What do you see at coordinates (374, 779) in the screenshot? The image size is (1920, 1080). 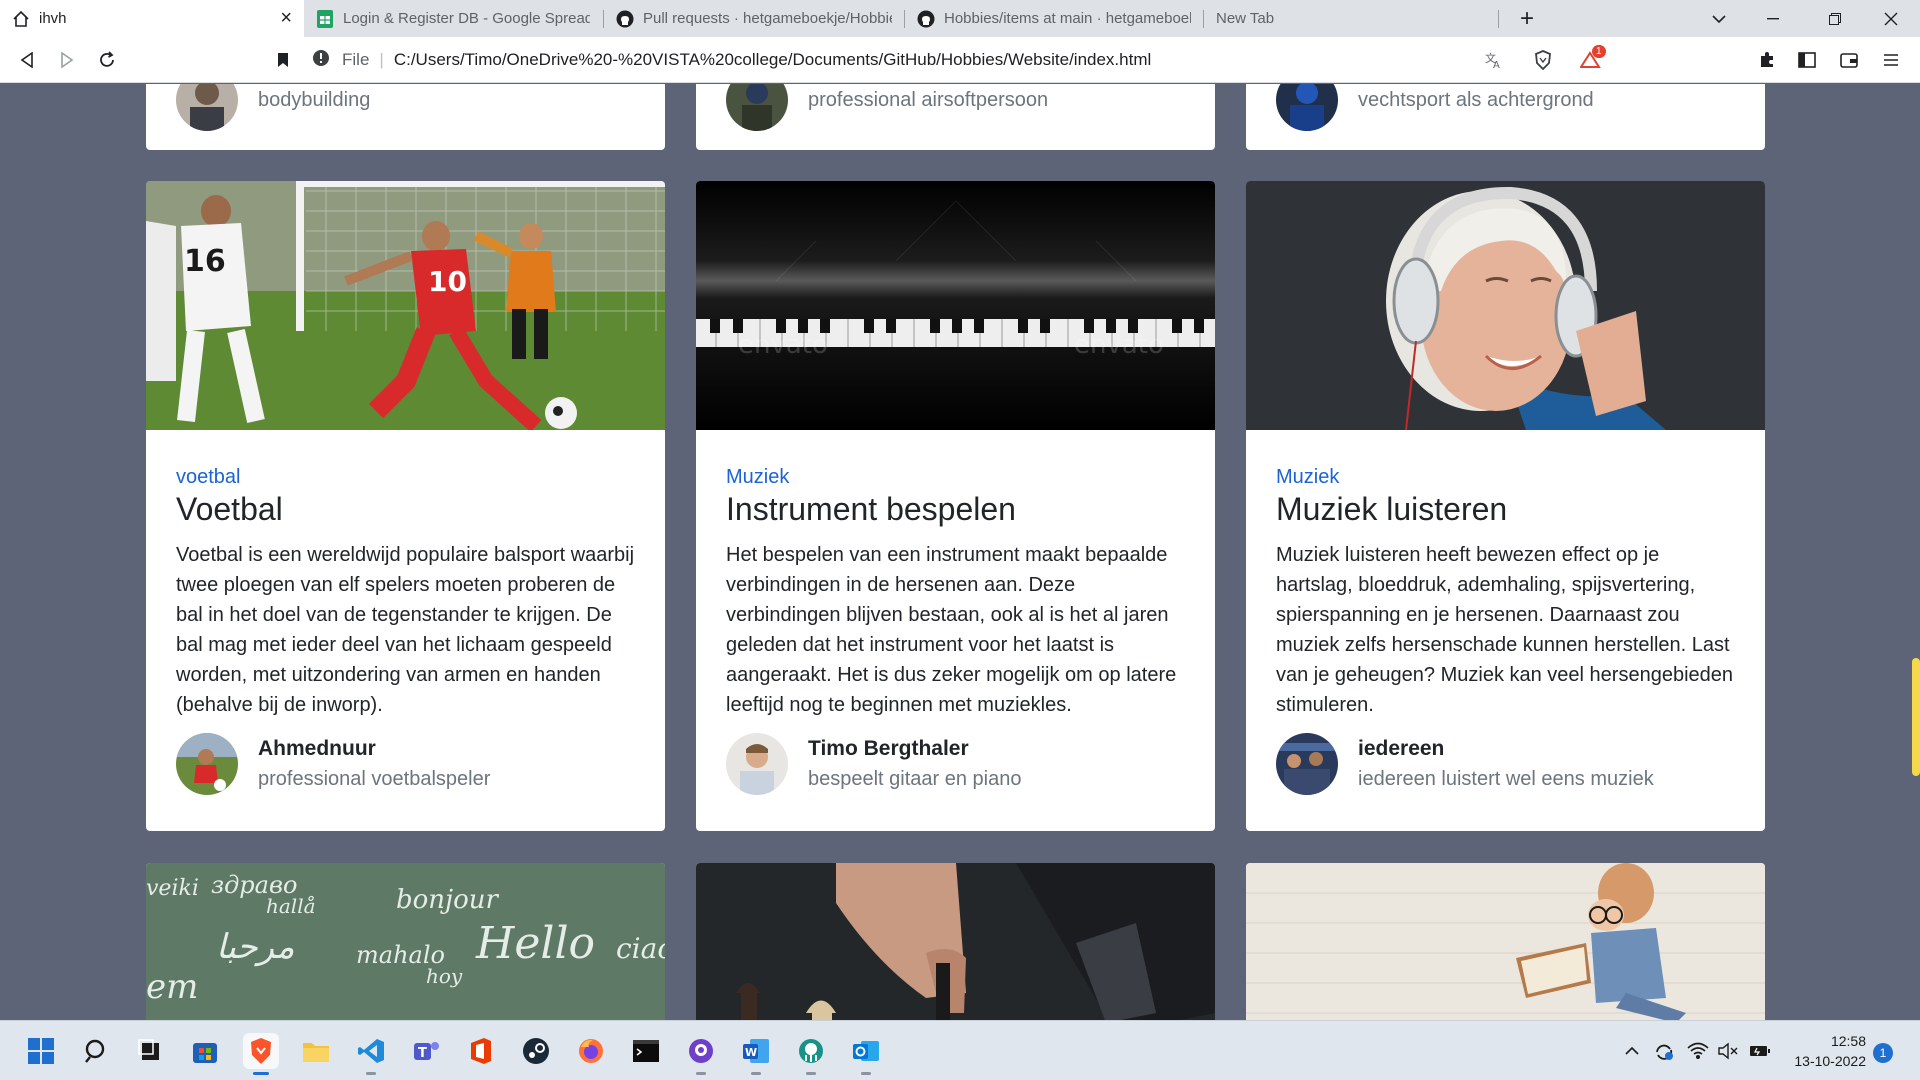 I see `author-role: professional voetbalspeler` at bounding box center [374, 779].